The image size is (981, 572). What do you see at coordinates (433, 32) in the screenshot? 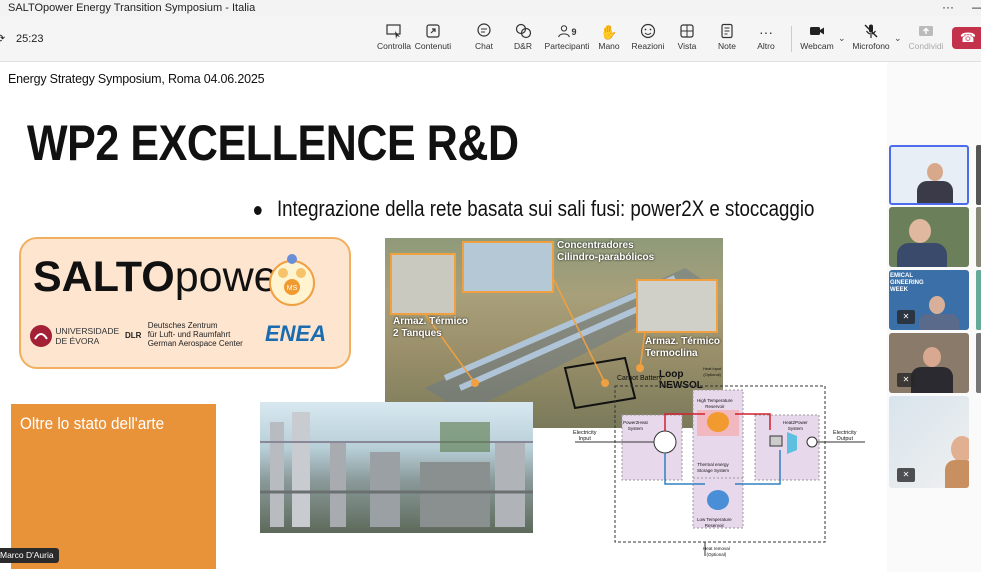
I see `share-content-icon` at bounding box center [433, 32].